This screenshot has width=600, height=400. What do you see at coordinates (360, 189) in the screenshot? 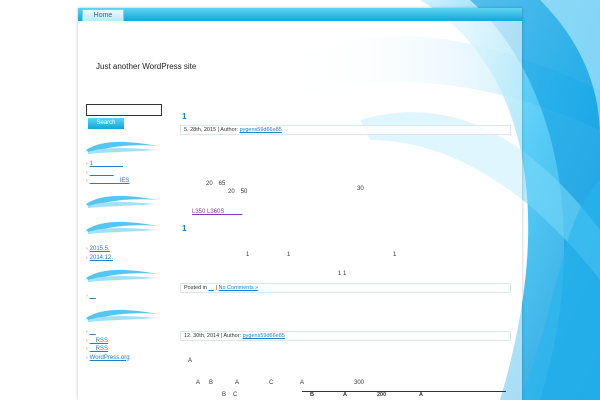
I see `post-text: 30` at bounding box center [360, 189].